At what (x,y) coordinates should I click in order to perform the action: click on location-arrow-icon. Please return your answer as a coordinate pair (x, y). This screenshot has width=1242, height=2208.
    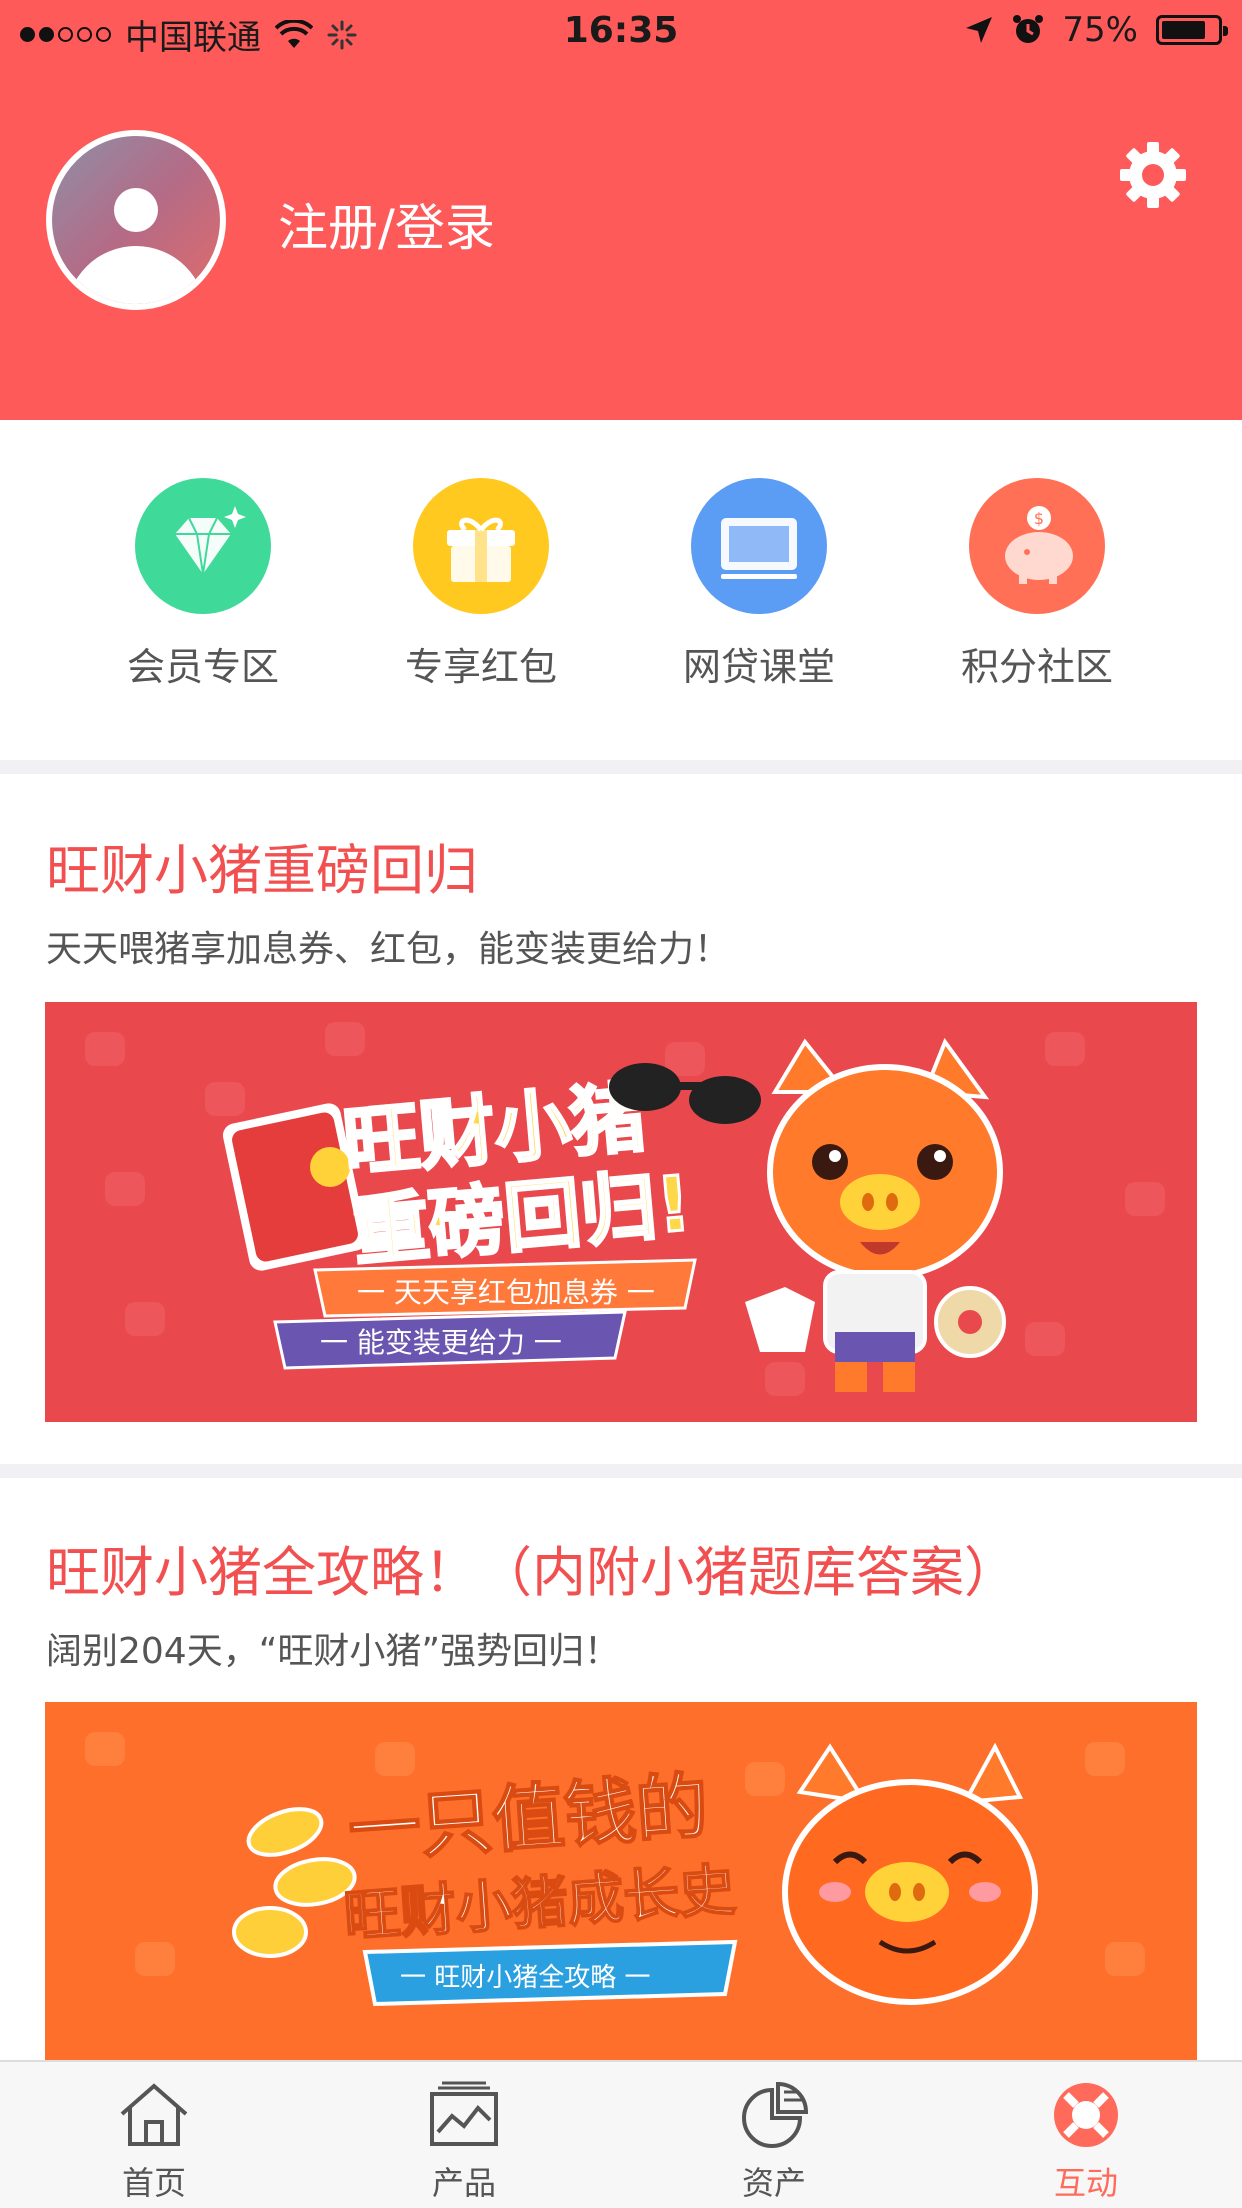
    Looking at the image, I should click on (979, 30).